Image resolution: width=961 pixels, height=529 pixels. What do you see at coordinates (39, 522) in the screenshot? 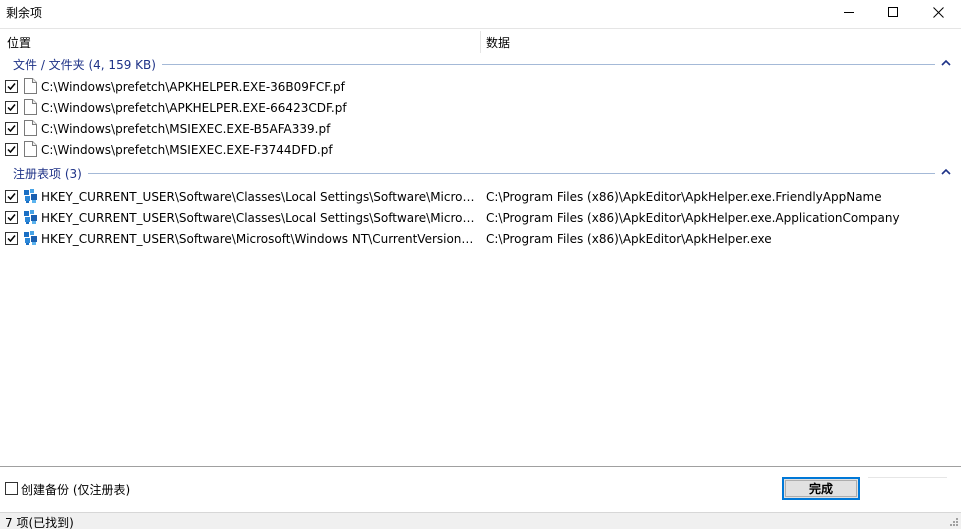
I see `status-text: 7 项(已找到)` at bounding box center [39, 522].